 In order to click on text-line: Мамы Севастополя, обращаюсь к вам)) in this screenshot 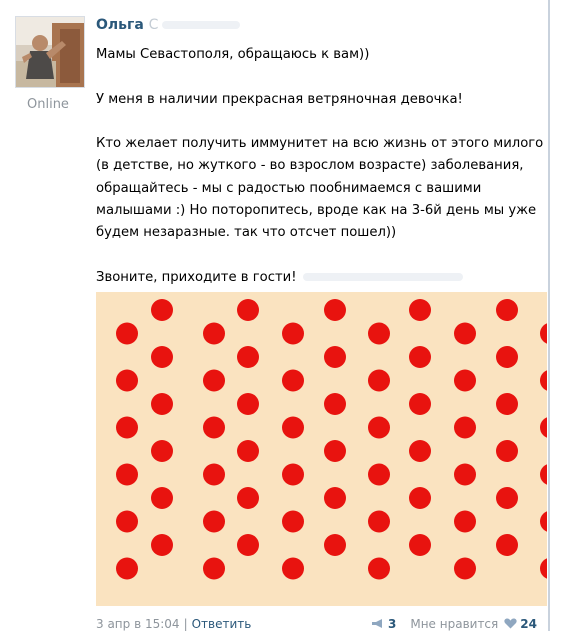, I will do `click(233, 54)`.